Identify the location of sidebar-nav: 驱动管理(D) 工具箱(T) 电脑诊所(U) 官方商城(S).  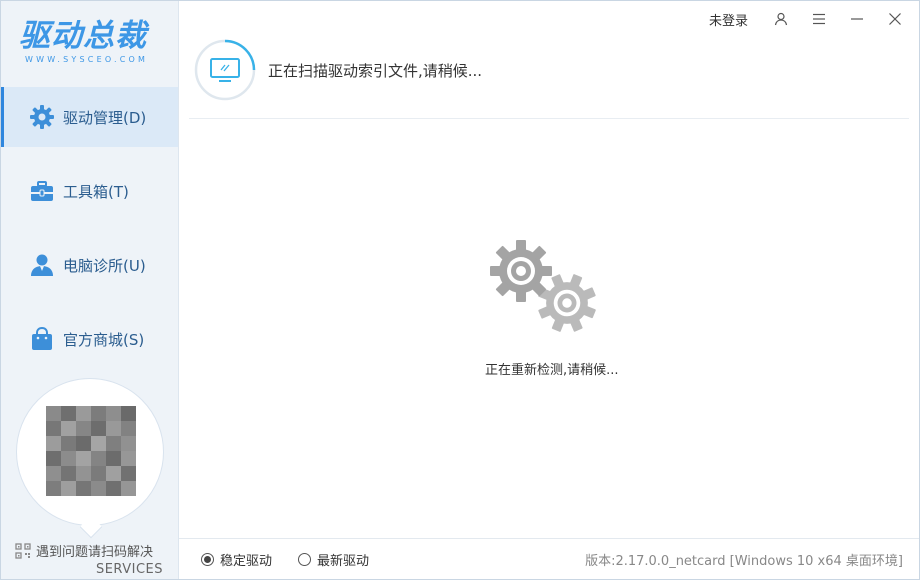
(89, 235).